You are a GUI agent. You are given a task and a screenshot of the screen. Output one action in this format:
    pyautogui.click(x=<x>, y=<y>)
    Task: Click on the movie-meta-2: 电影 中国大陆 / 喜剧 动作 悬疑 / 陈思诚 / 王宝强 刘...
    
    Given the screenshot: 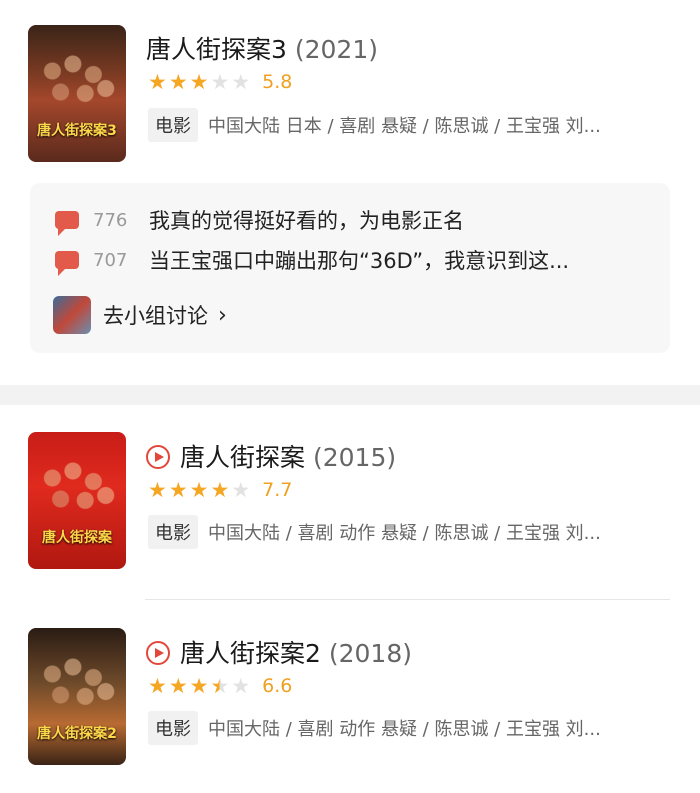 What is the action you would take?
    pyautogui.click(x=374, y=532)
    